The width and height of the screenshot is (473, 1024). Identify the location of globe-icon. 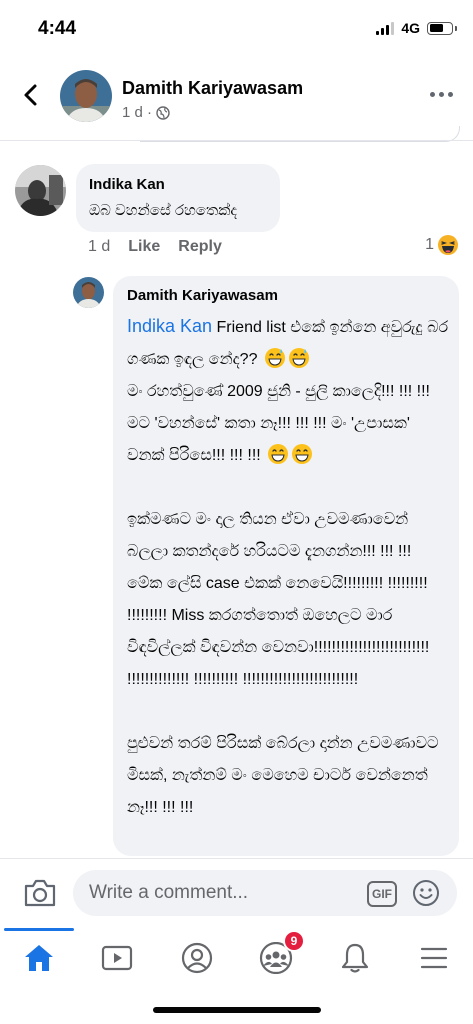
(163, 112).